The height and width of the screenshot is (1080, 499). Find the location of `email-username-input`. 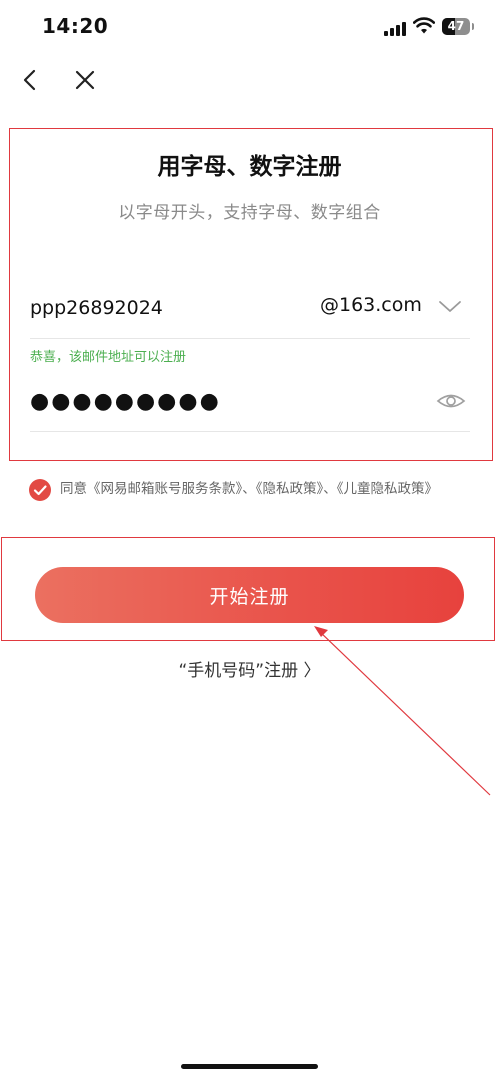

email-username-input is located at coordinates (160, 308).